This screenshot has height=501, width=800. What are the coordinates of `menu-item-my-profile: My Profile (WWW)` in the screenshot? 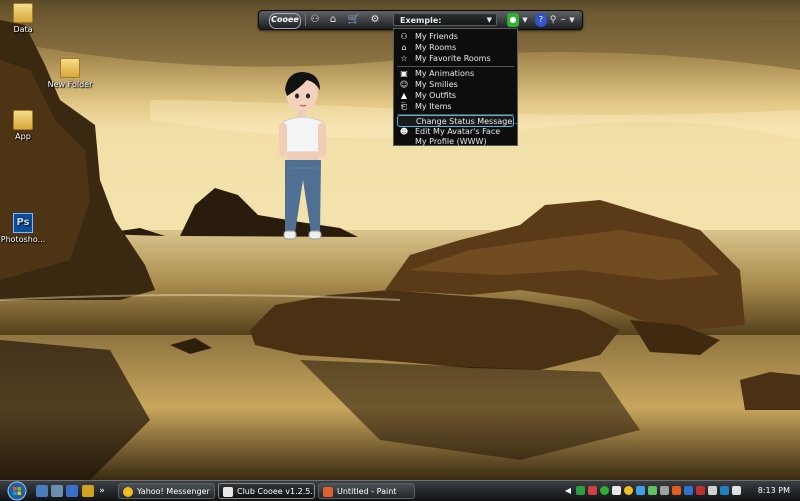 It's located at (455, 141).